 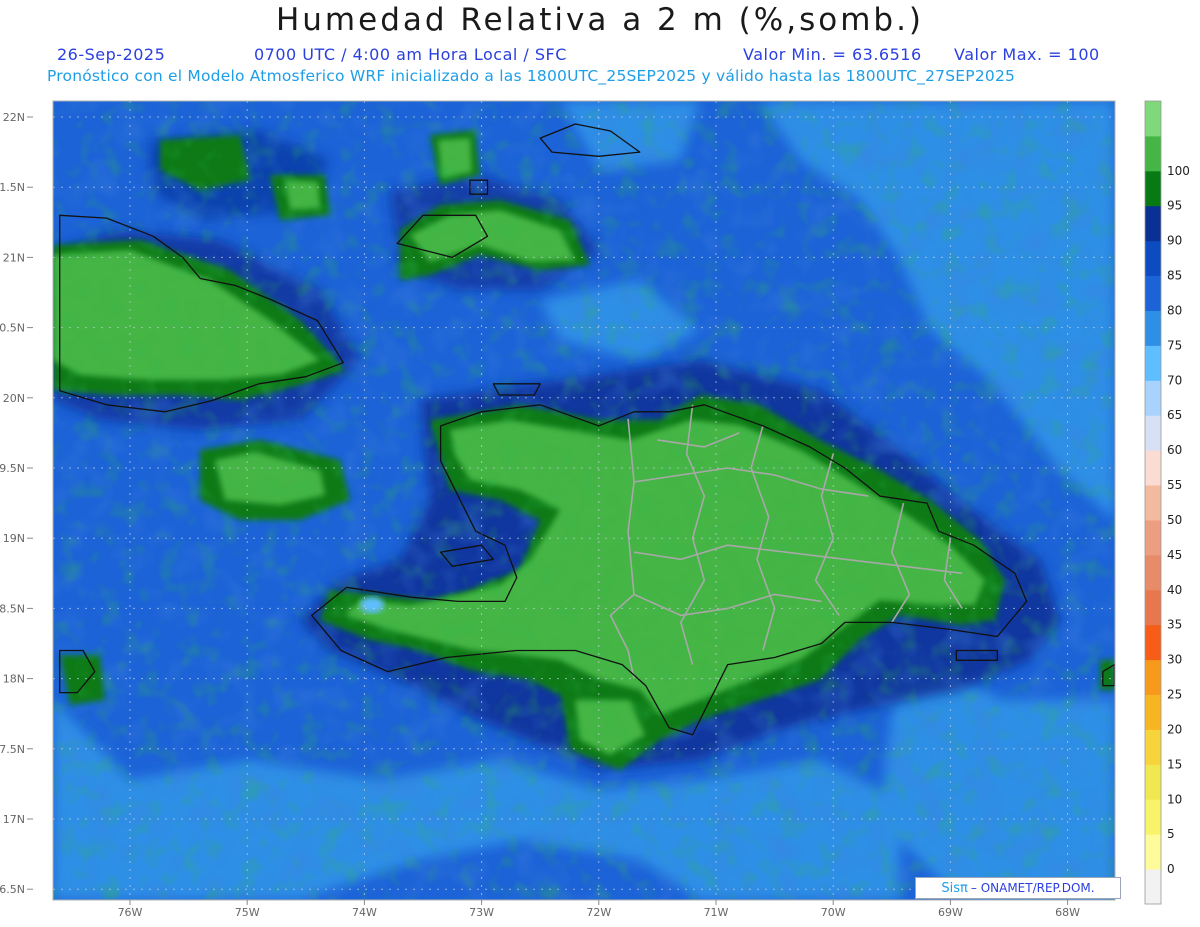 What do you see at coordinates (12, 468) in the screenshot?
I see `lat-tick-label: 19.5N` at bounding box center [12, 468].